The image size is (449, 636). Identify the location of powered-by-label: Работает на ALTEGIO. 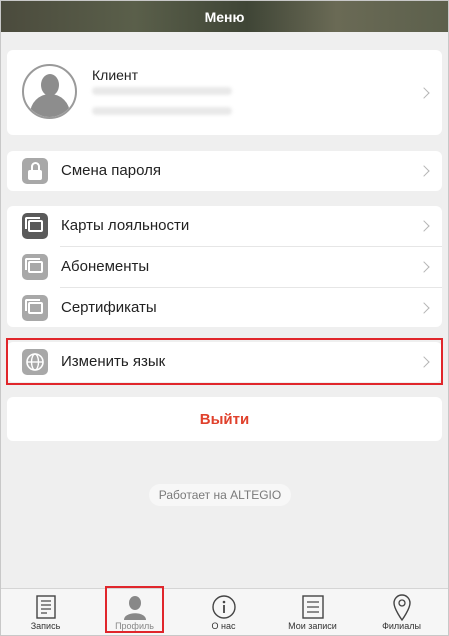
(220, 495).